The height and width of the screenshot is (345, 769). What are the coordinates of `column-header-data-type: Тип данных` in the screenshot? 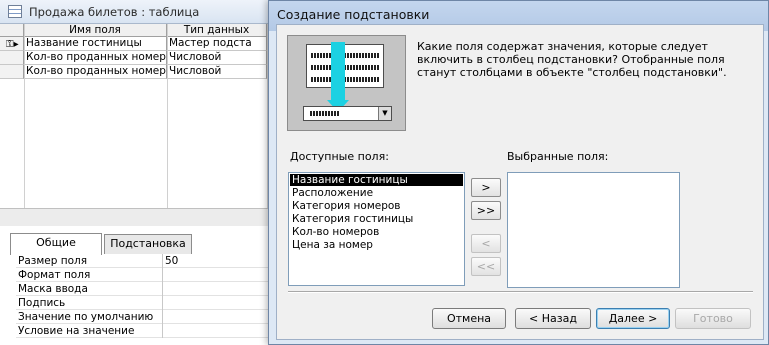 It's located at (217, 30).